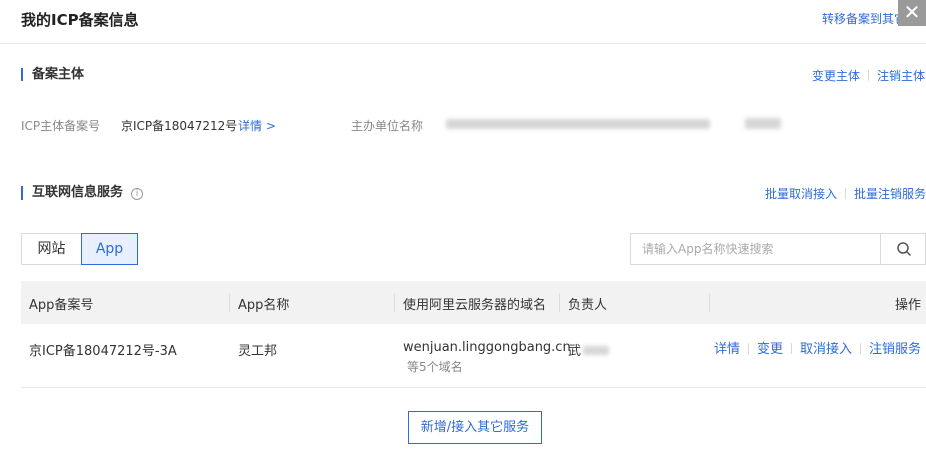 This screenshot has height=452, width=926. I want to click on search-box, so click(778, 249).